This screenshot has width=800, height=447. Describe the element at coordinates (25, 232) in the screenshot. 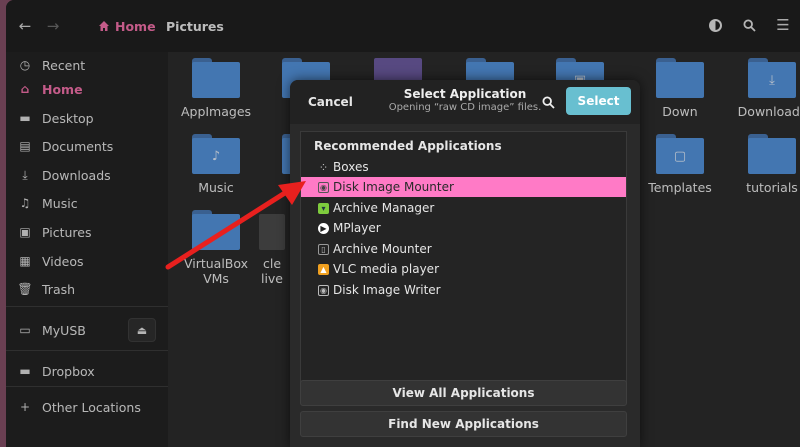

I see `pictures-icon: ▣` at that location.